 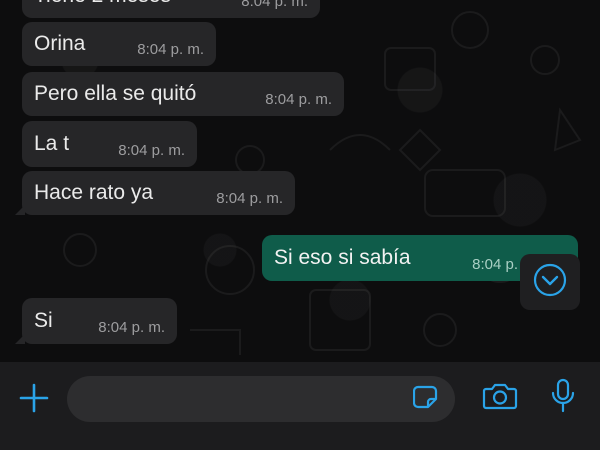 What do you see at coordinates (342, 257) in the screenshot?
I see `message-text: Si eso si sabía` at bounding box center [342, 257].